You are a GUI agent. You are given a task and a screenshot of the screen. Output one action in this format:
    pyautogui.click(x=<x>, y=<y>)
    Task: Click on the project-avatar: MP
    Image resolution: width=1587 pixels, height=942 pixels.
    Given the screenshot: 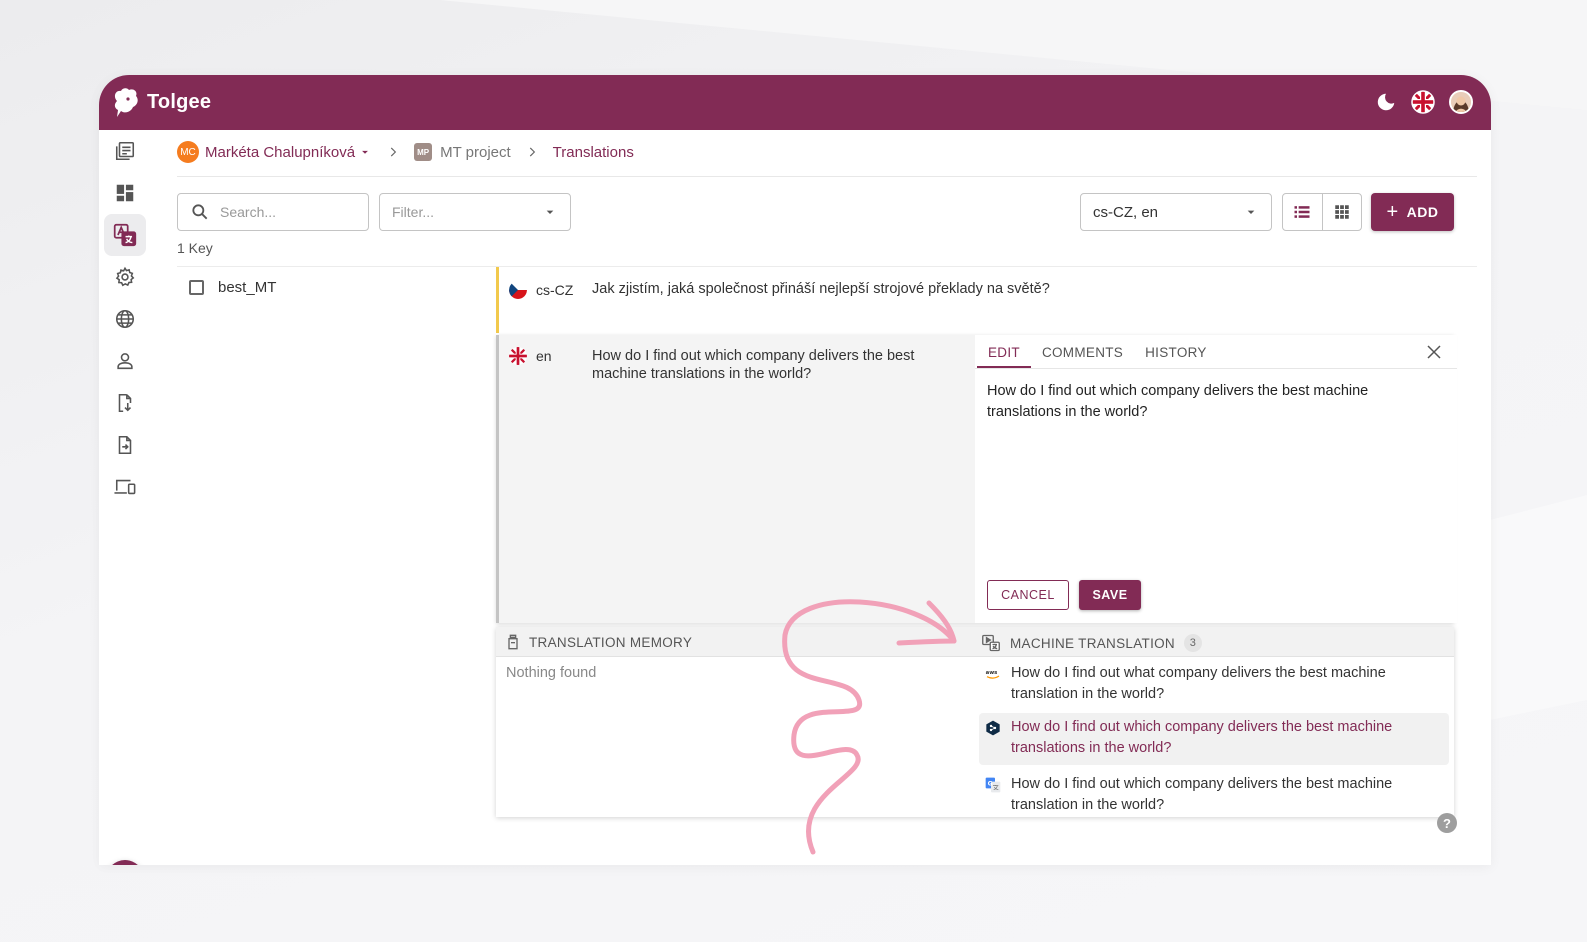 What is the action you would take?
    pyautogui.click(x=423, y=152)
    